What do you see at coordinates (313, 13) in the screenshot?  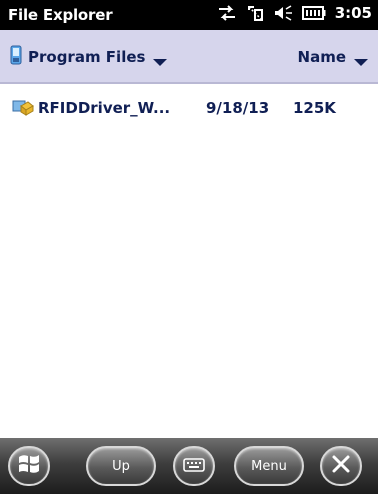 I see `battery-icon` at bounding box center [313, 13].